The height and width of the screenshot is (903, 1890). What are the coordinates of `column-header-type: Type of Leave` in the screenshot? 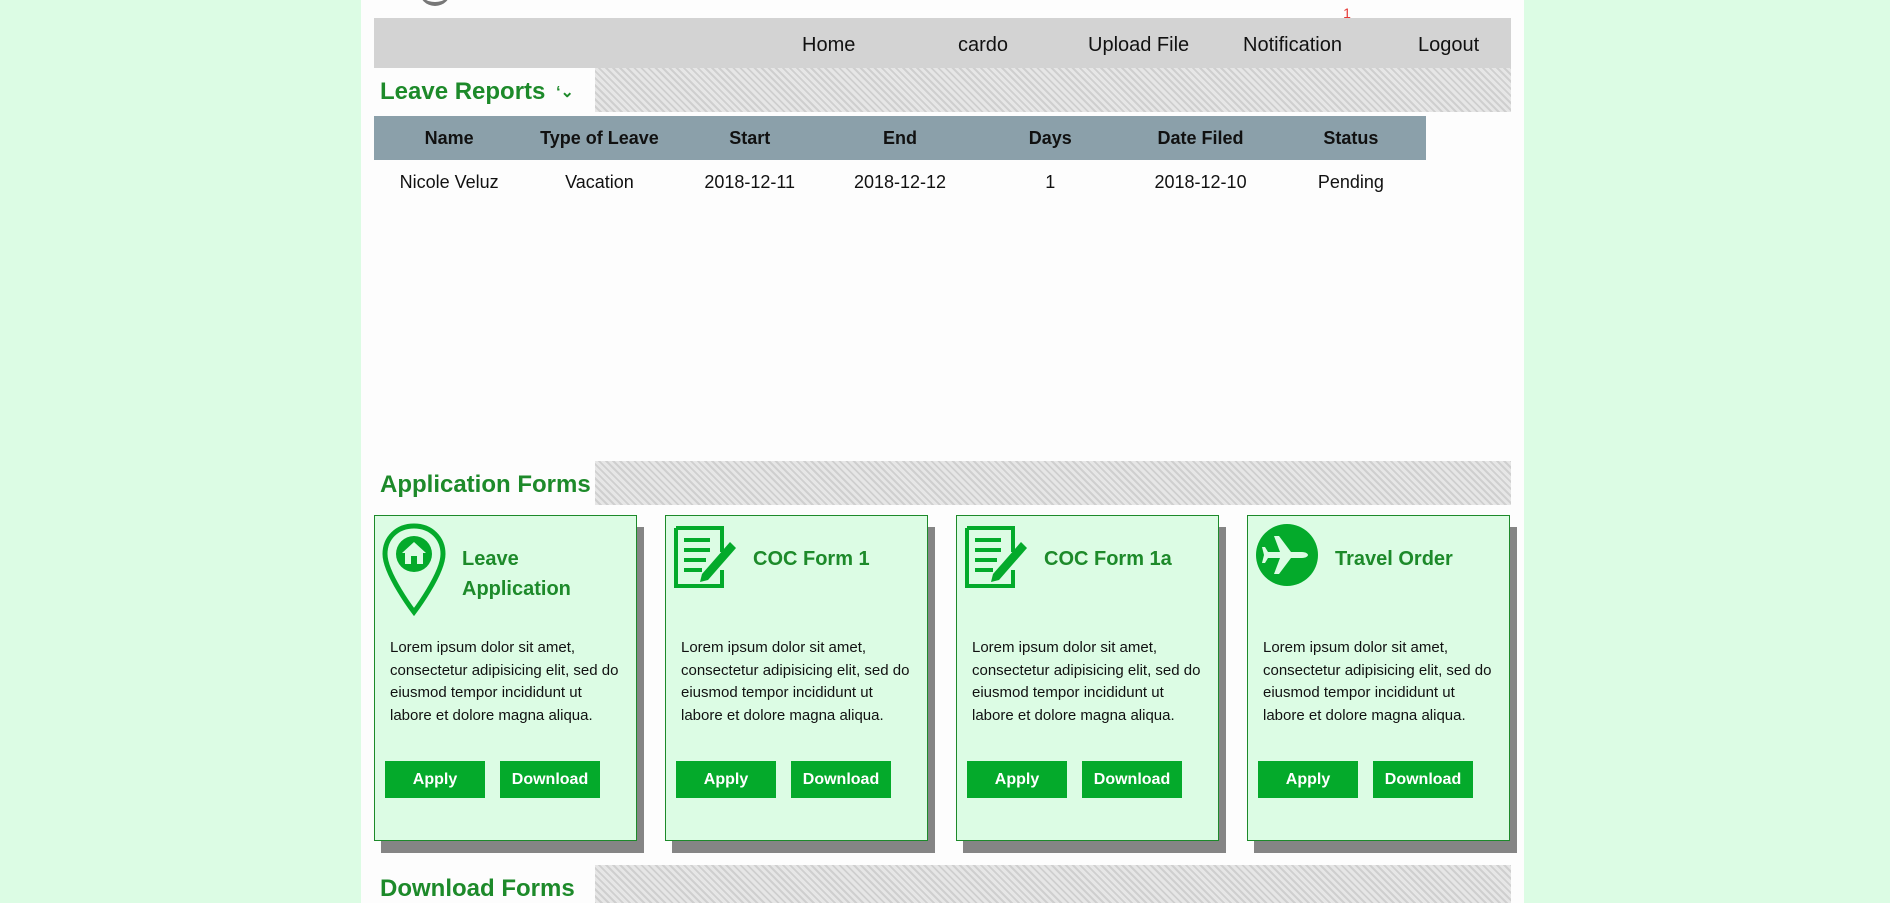 It's located at (599, 138).